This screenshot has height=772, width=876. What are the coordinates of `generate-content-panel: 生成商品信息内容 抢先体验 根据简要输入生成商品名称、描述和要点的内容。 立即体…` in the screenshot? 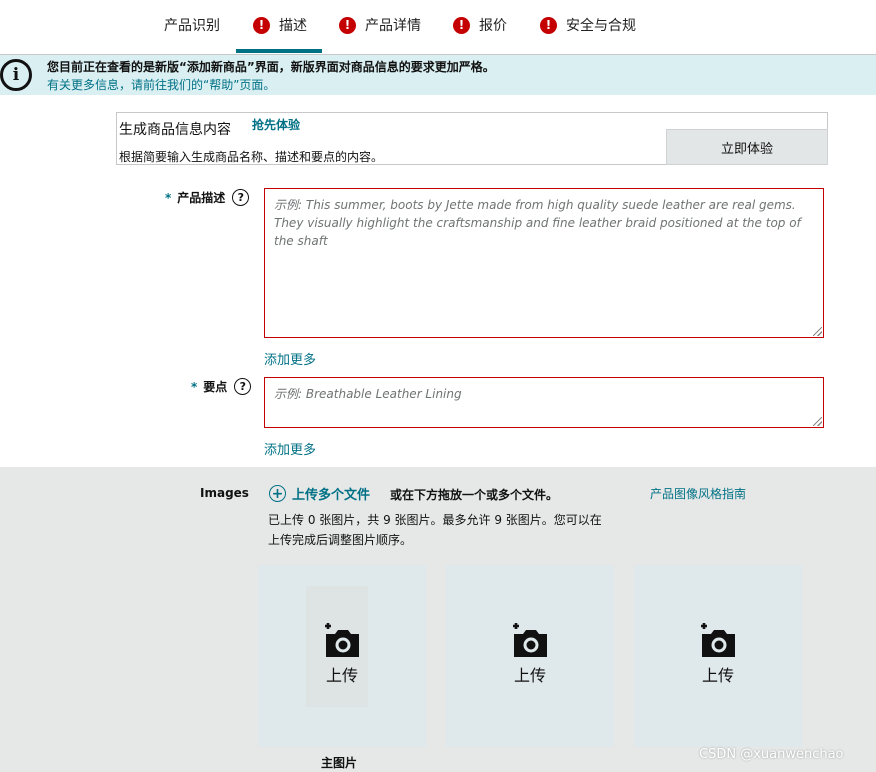 It's located at (472, 138).